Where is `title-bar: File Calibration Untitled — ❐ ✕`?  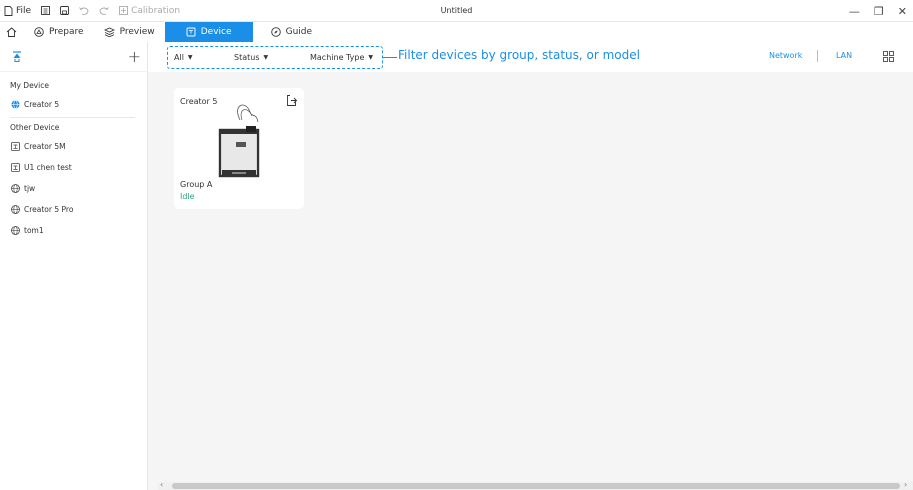 title-bar: File Calibration Untitled — ❐ ✕ is located at coordinates (456, 11).